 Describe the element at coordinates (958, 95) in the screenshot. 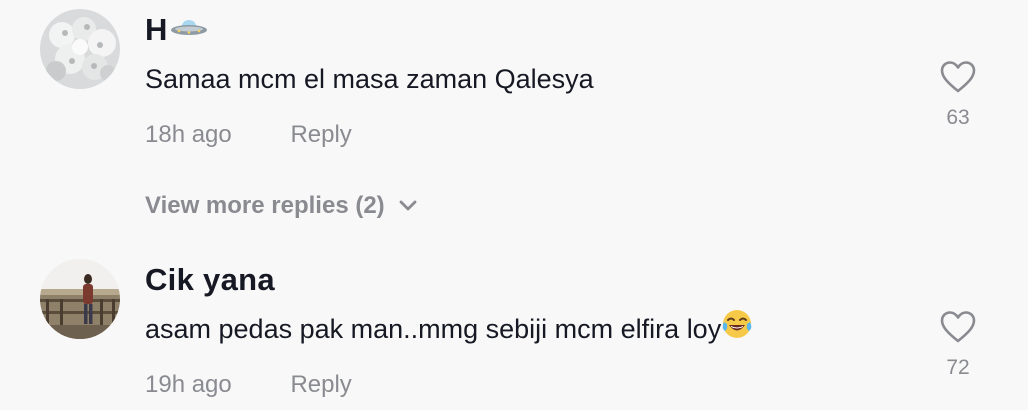

I see `like-button: 63` at that location.